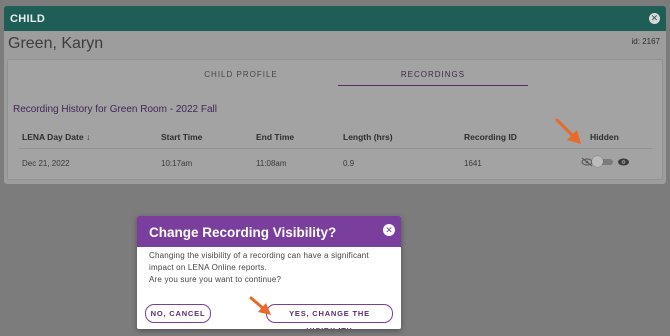 The height and width of the screenshot is (336, 670). I want to click on sort-arrow-icon: ↓, so click(88, 137).